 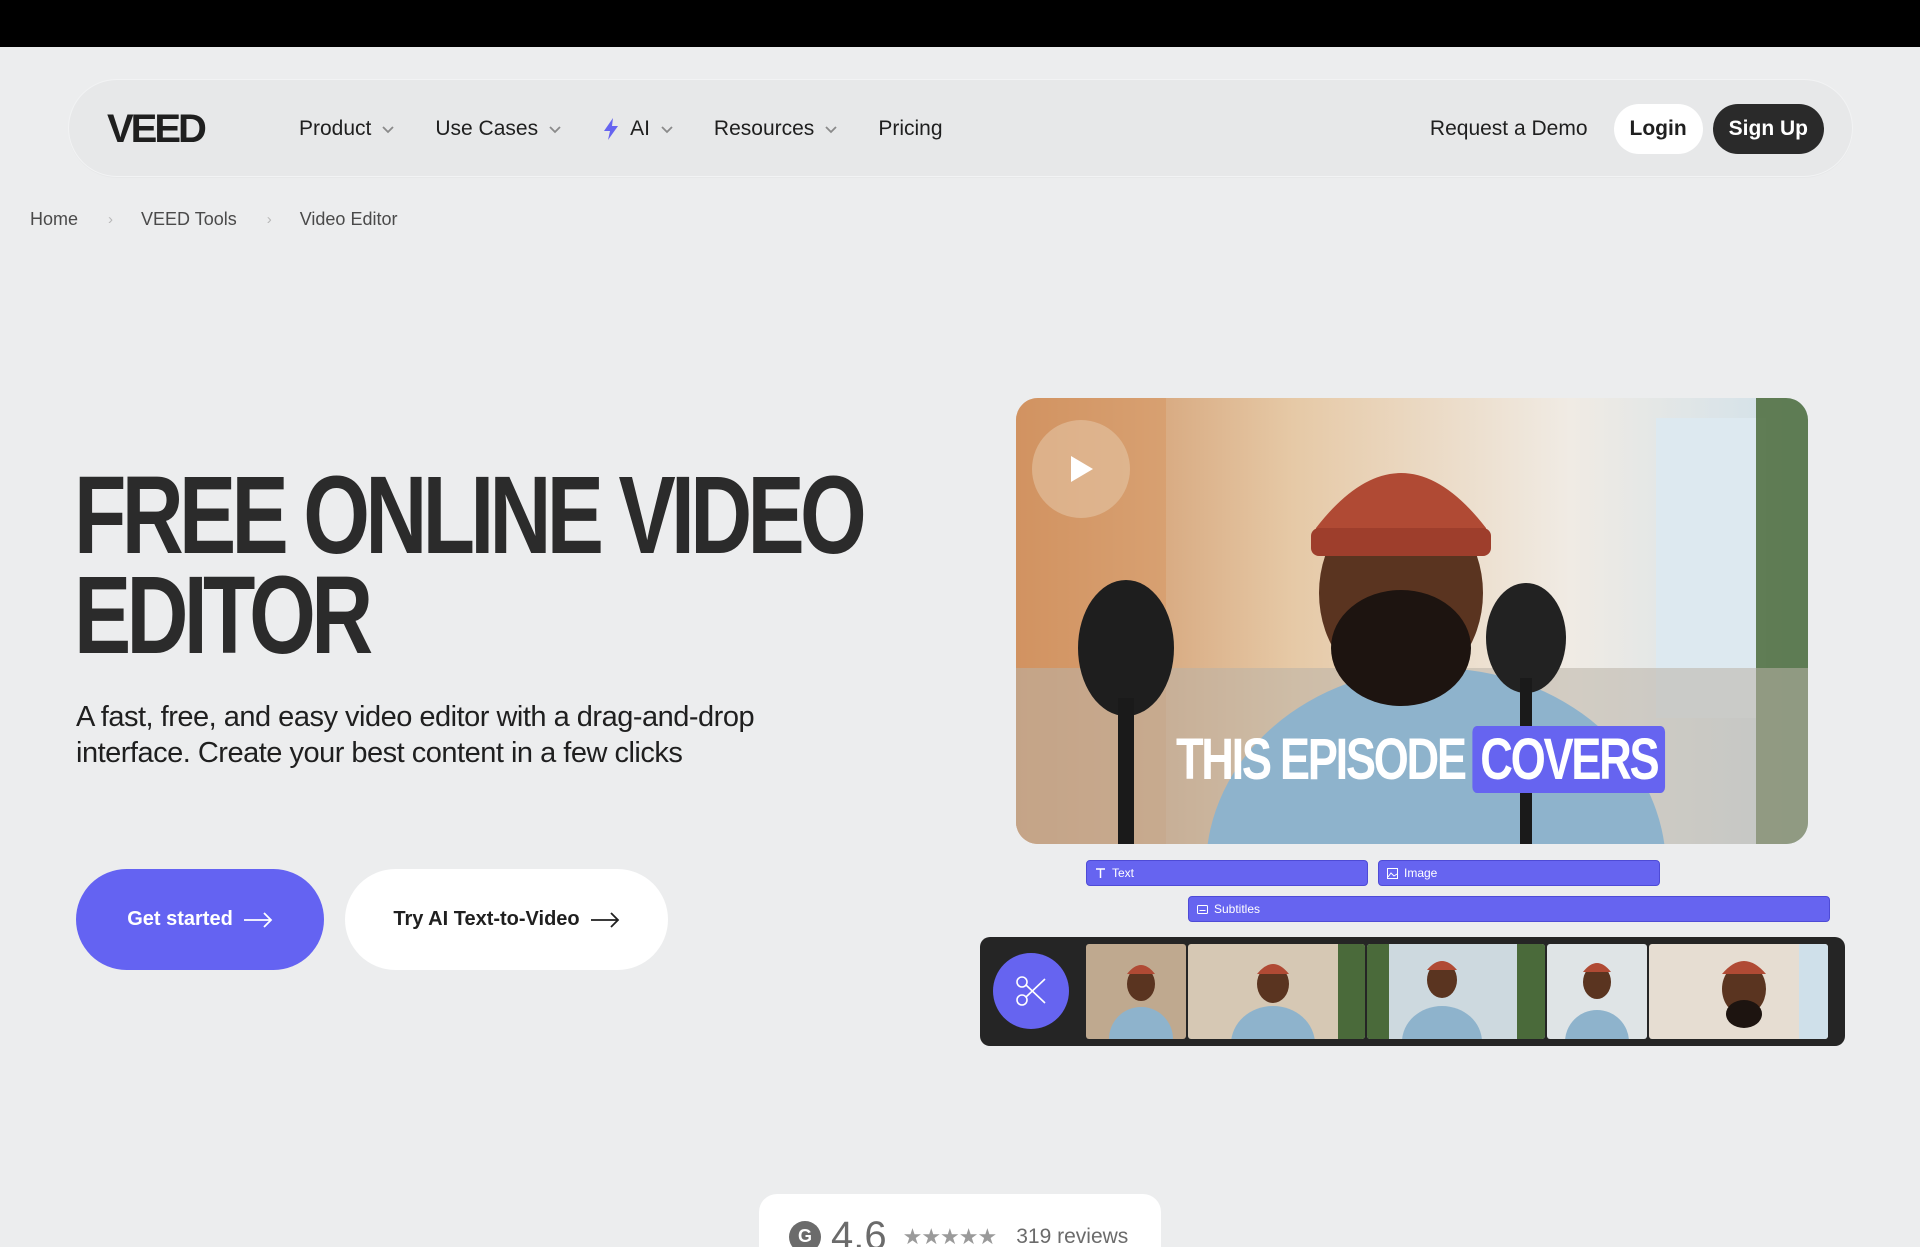 I want to click on breadcrumb-video-editor: Video Editor, so click(x=349, y=219).